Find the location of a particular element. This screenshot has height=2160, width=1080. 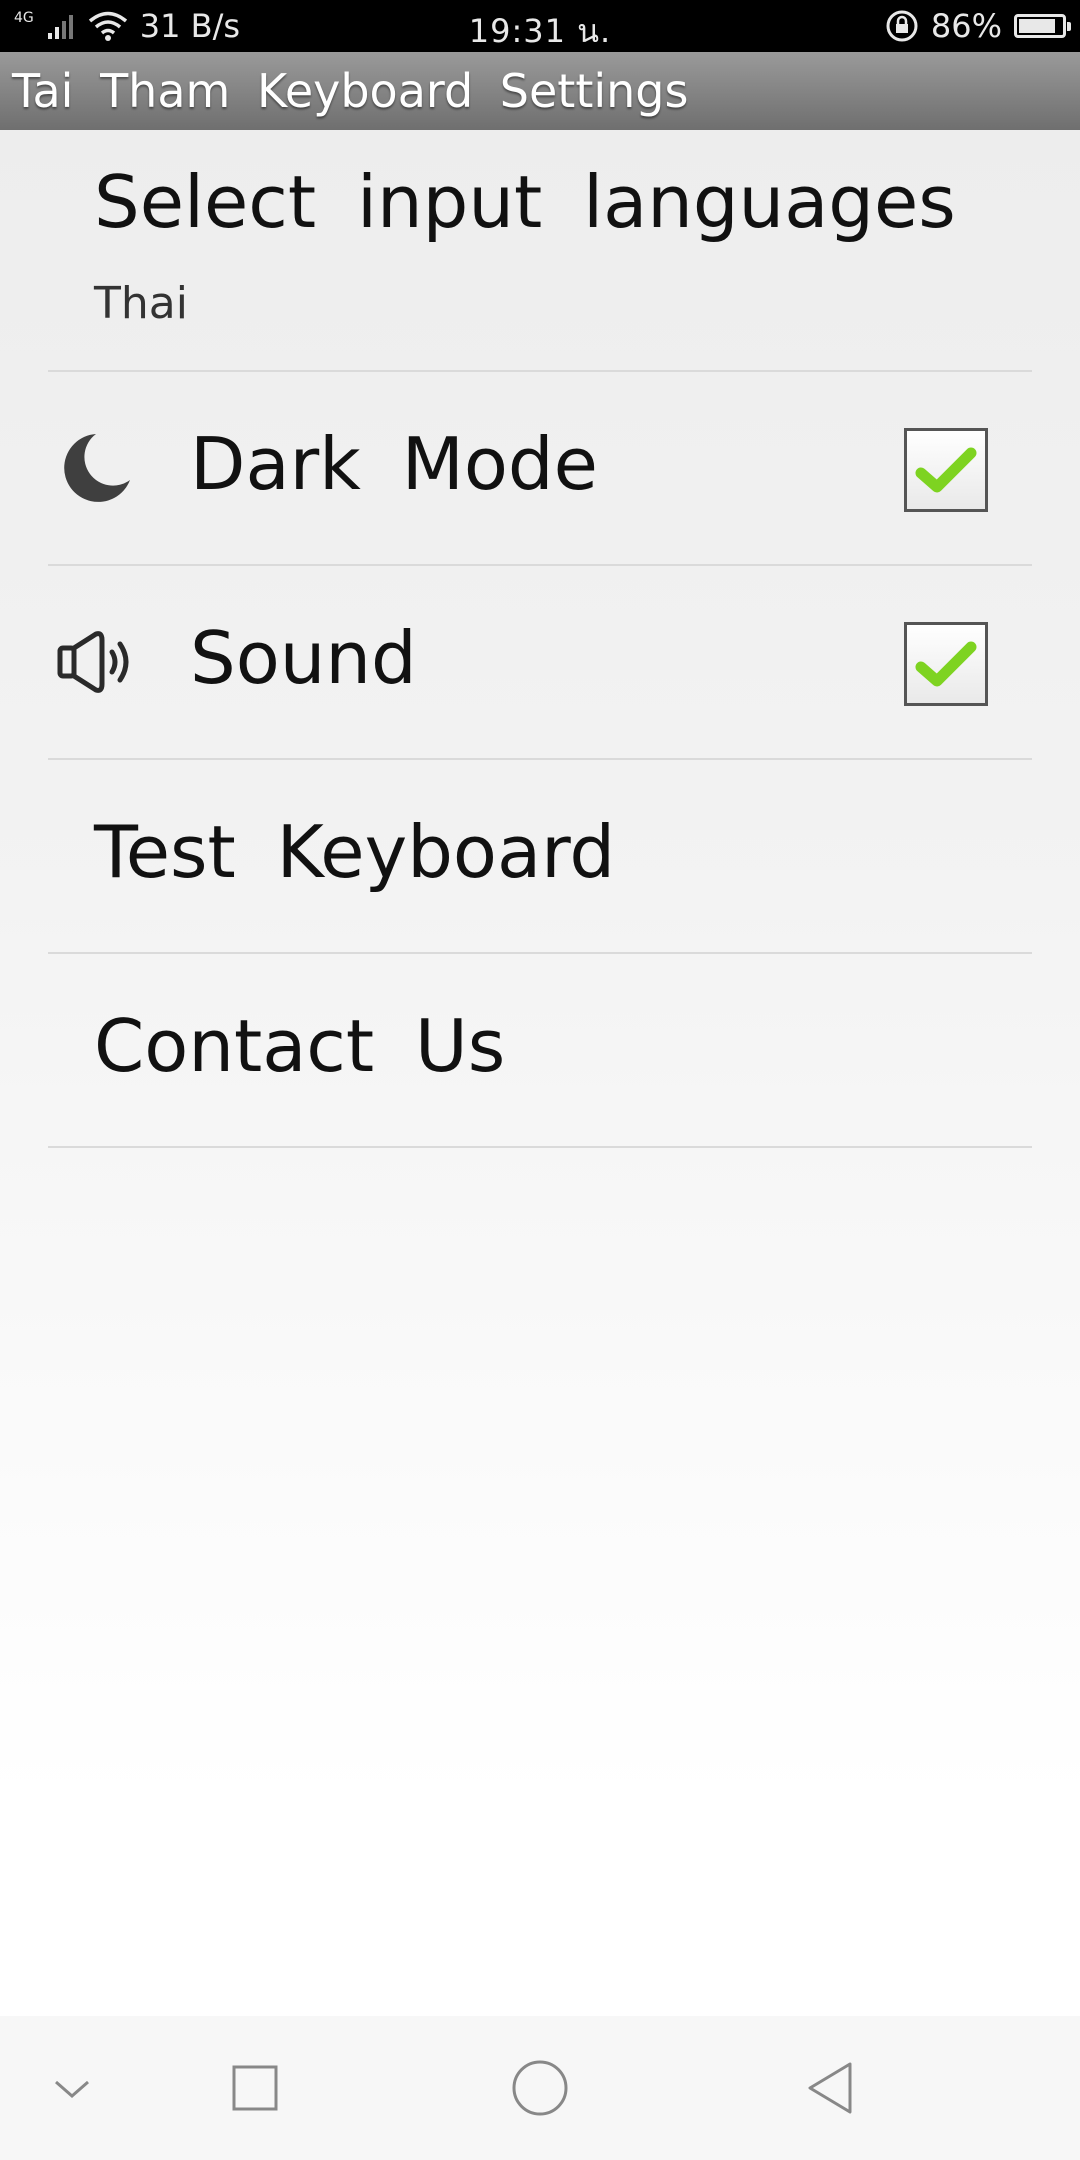

back-button is located at coordinates (830, 2088).